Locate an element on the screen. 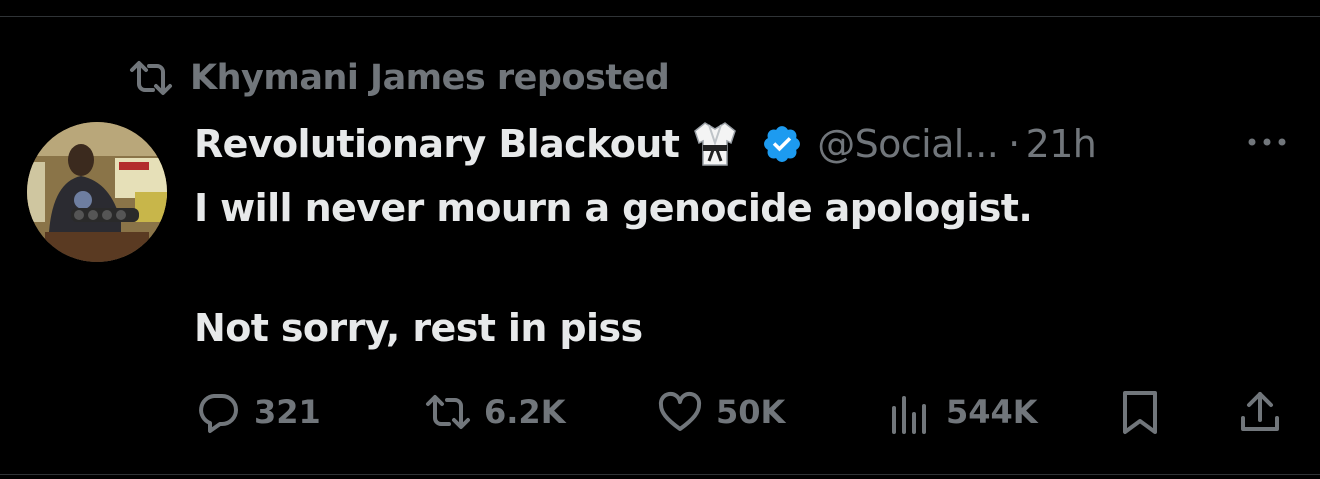 This screenshot has height=479, width=1320. views-button: 544K is located at coordinates (962, 412).